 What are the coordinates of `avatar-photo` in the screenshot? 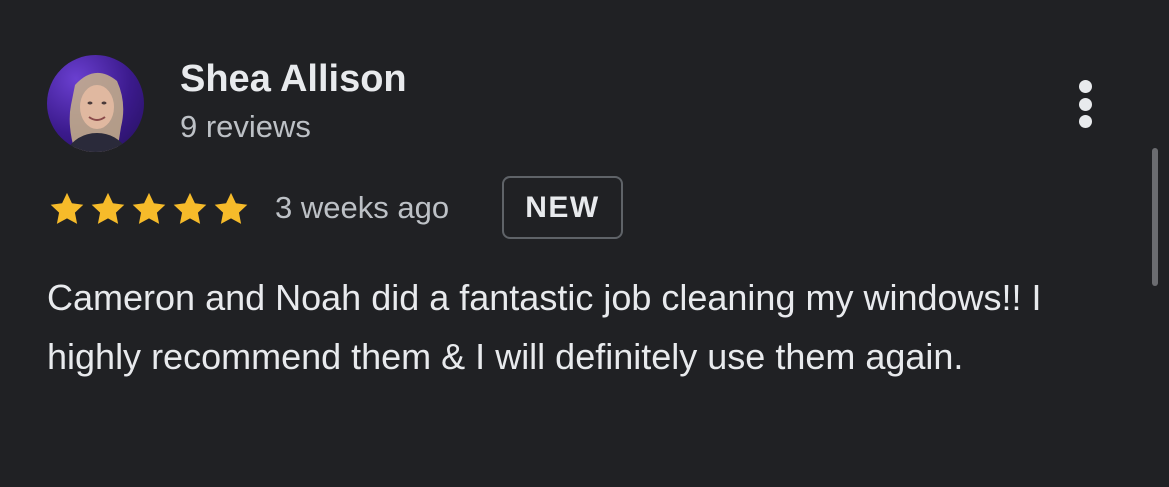 It's located at (97, 112).